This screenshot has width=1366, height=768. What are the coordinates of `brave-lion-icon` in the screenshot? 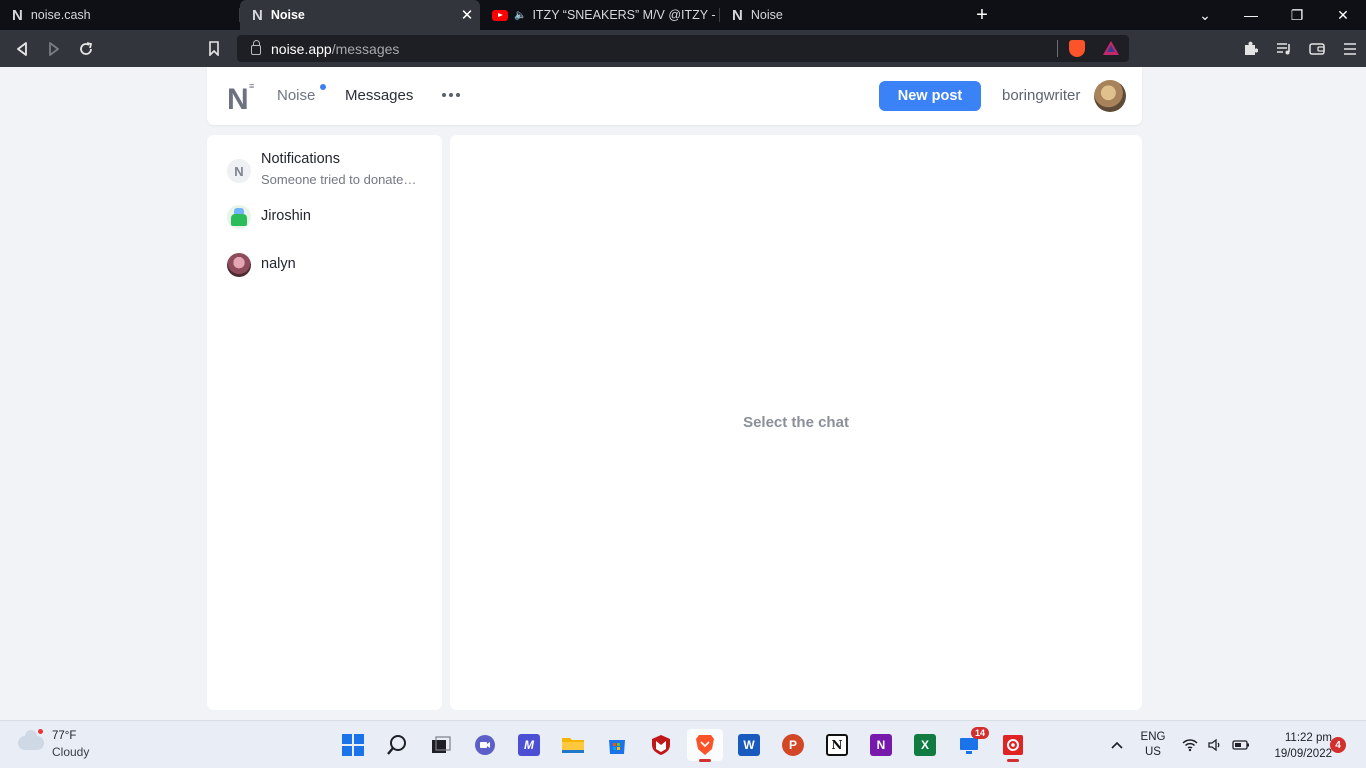 It's located at (705, 745).